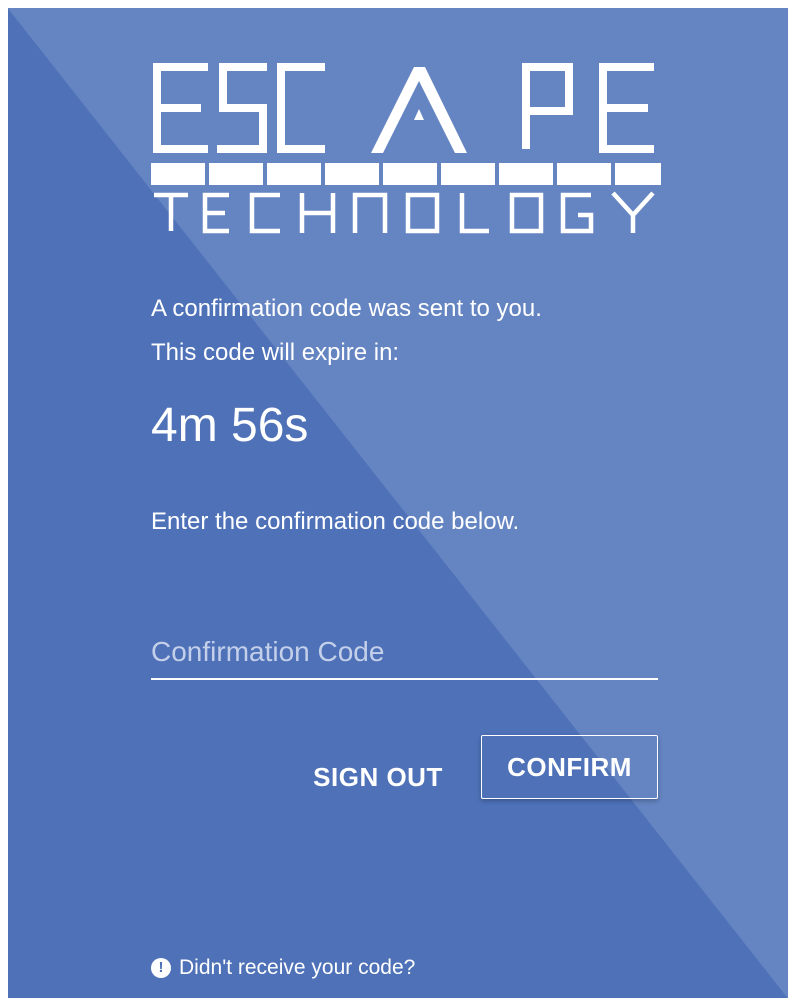 This screenshot has height=998, width=788. I want to click on code-sent-message: A confirmation code was sent to you., so click(346, 308).